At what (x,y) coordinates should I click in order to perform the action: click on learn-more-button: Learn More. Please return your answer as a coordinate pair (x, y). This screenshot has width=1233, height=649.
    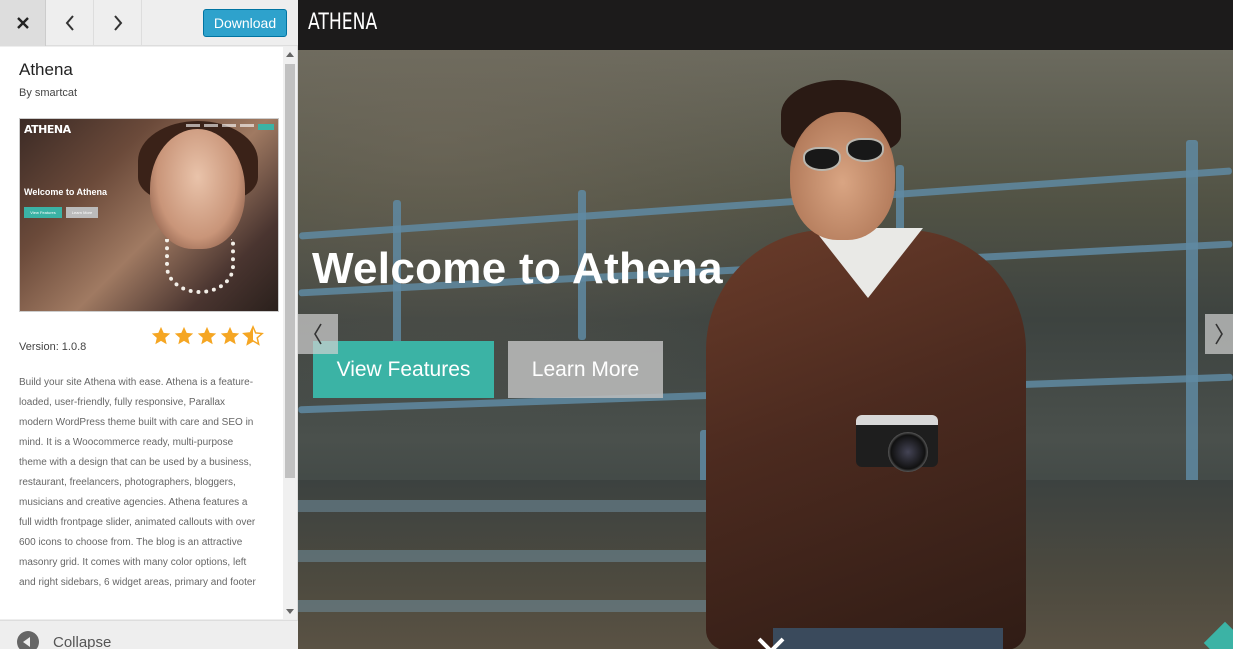
    Looking at the image, I should click on (585, 369).